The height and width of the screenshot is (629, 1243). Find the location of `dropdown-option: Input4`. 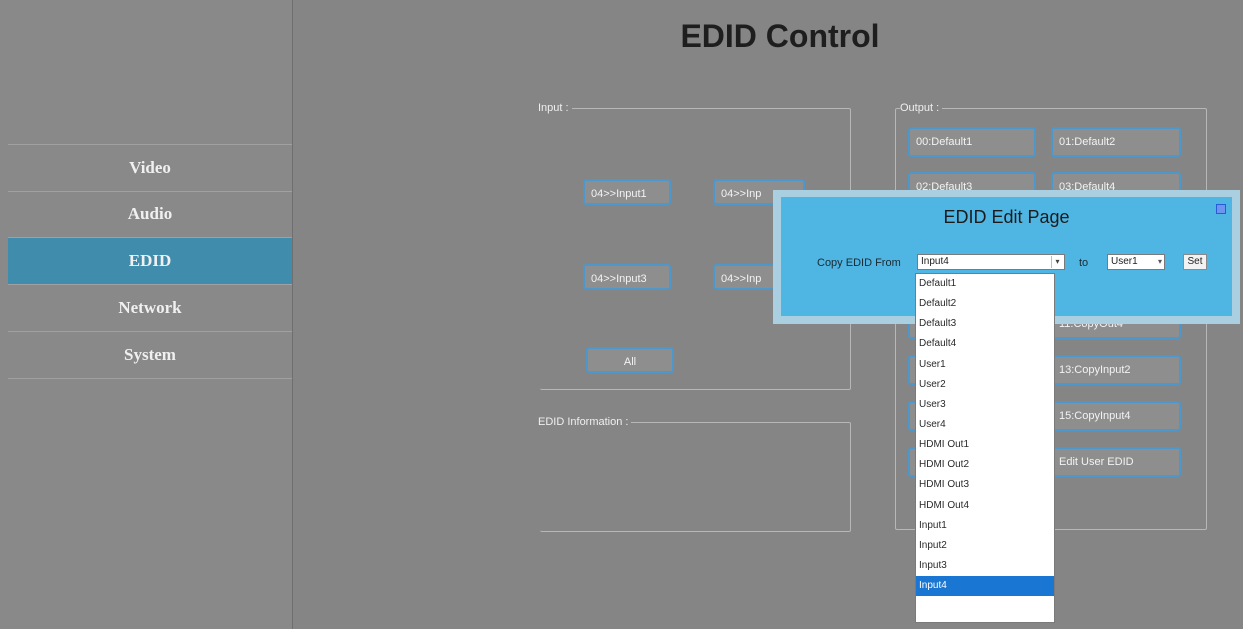

dropdown-option: Input4 is located at coordinates (985, 586).